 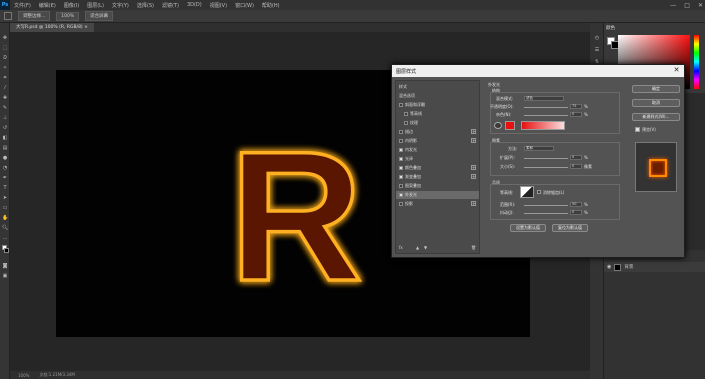 What do you see at coordinates (5, 58) in the screenshot?
I see `lasso-tool-icon: ᘐ` at bounding box center [5, 58].